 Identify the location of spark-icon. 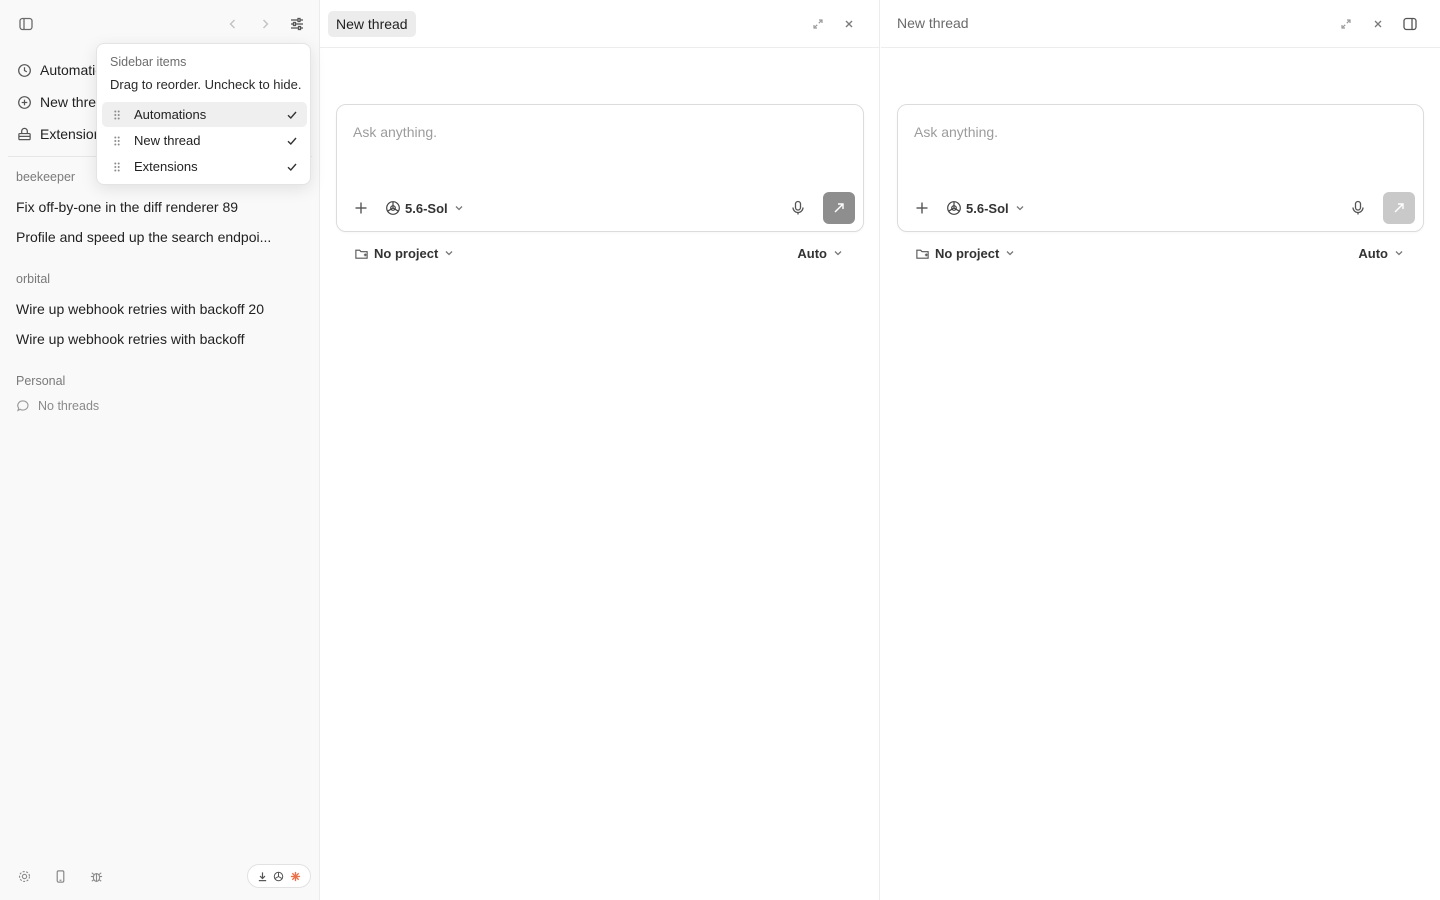
(296, 876).